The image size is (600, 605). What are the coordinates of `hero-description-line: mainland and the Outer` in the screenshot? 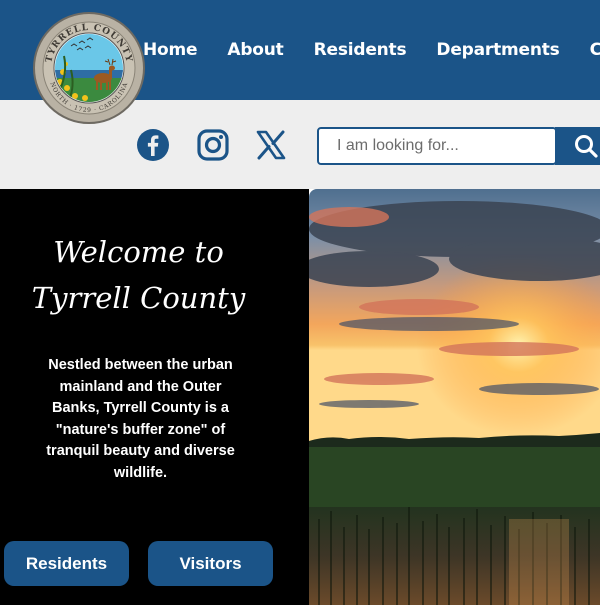 It's located at (140, 386).